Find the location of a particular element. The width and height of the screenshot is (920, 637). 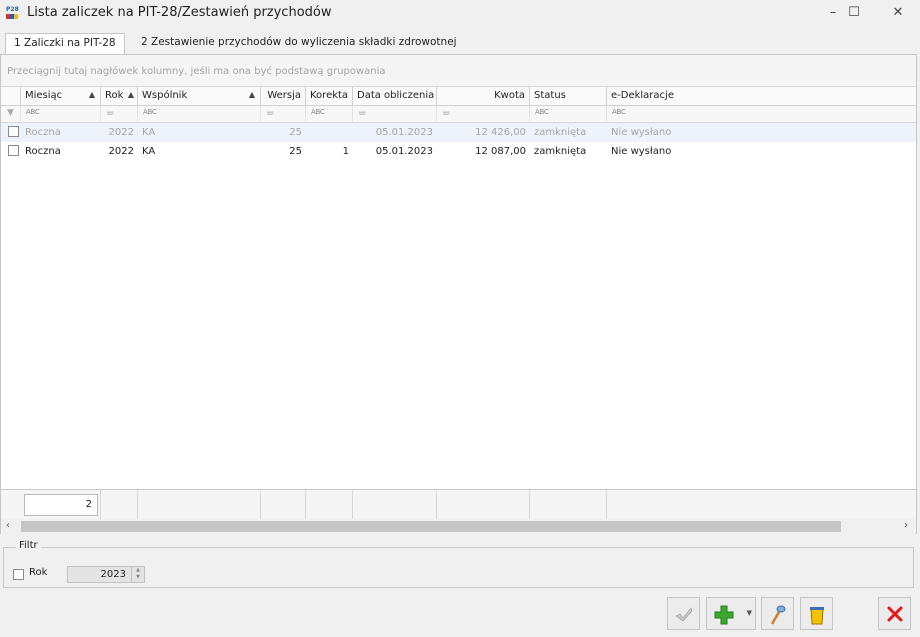

tab-zaliczki-label: 1 Zaliczki na PIT-28 is located at coordinates (65, 43).